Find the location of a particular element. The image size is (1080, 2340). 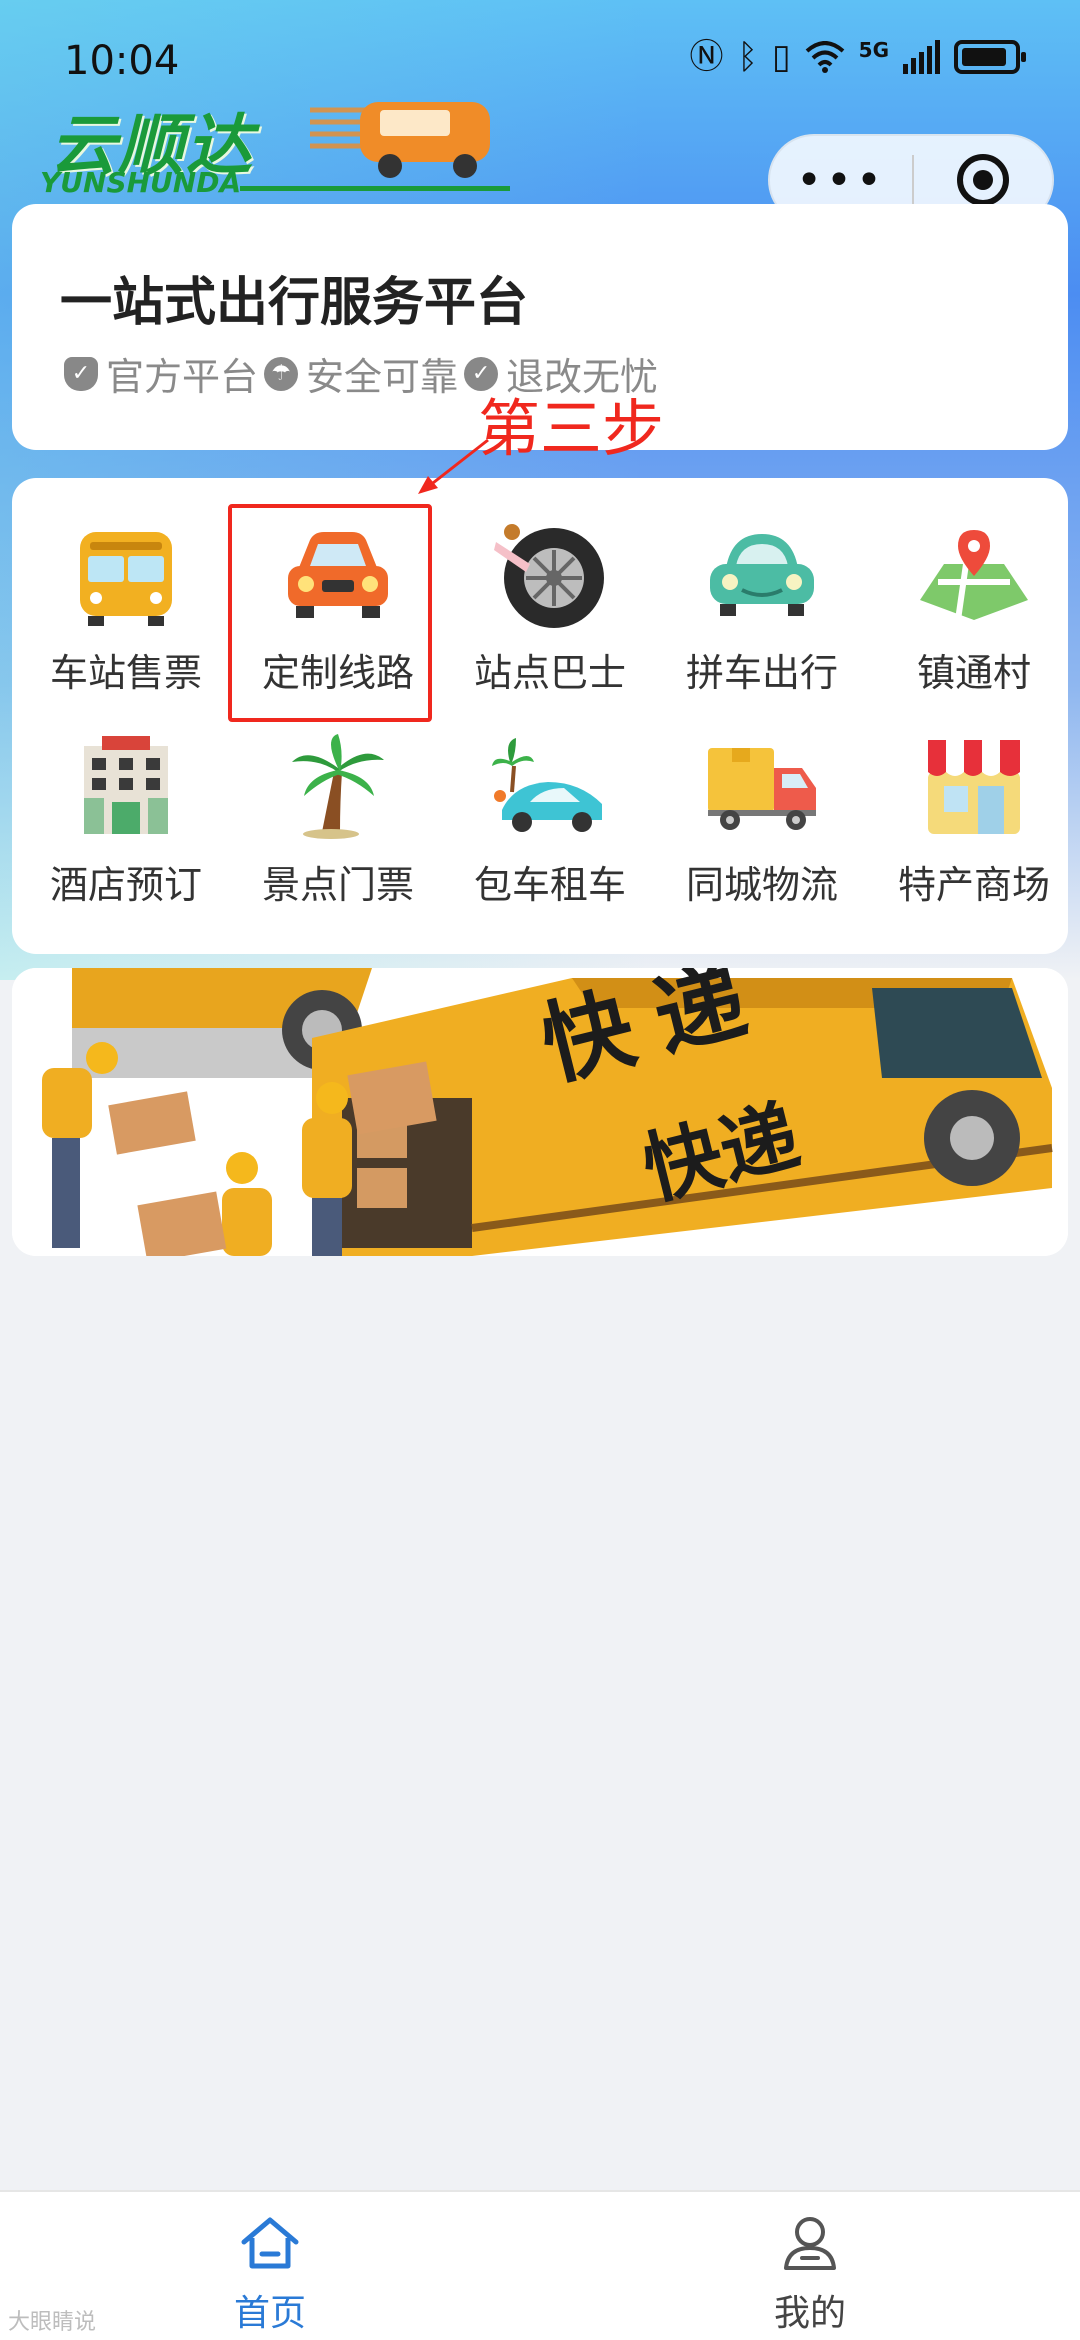

logistics-banner: 快 递 快递 is located at coordinates (540, 1112).